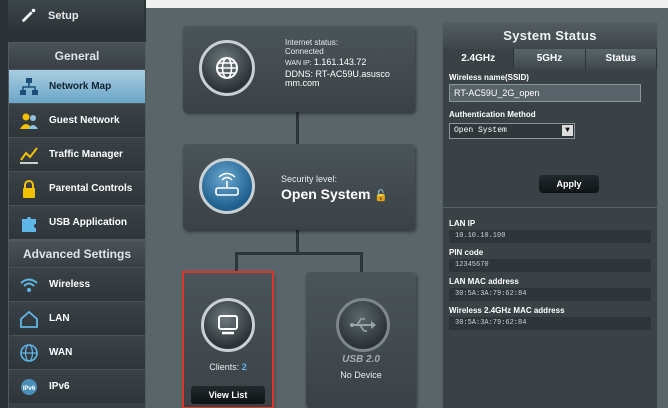  What do you see at coordinates (77, 386) in the screenshot?
I see `sidebar-item-ipv6: IPv6 IPv6` at bounding box center [77, 386].